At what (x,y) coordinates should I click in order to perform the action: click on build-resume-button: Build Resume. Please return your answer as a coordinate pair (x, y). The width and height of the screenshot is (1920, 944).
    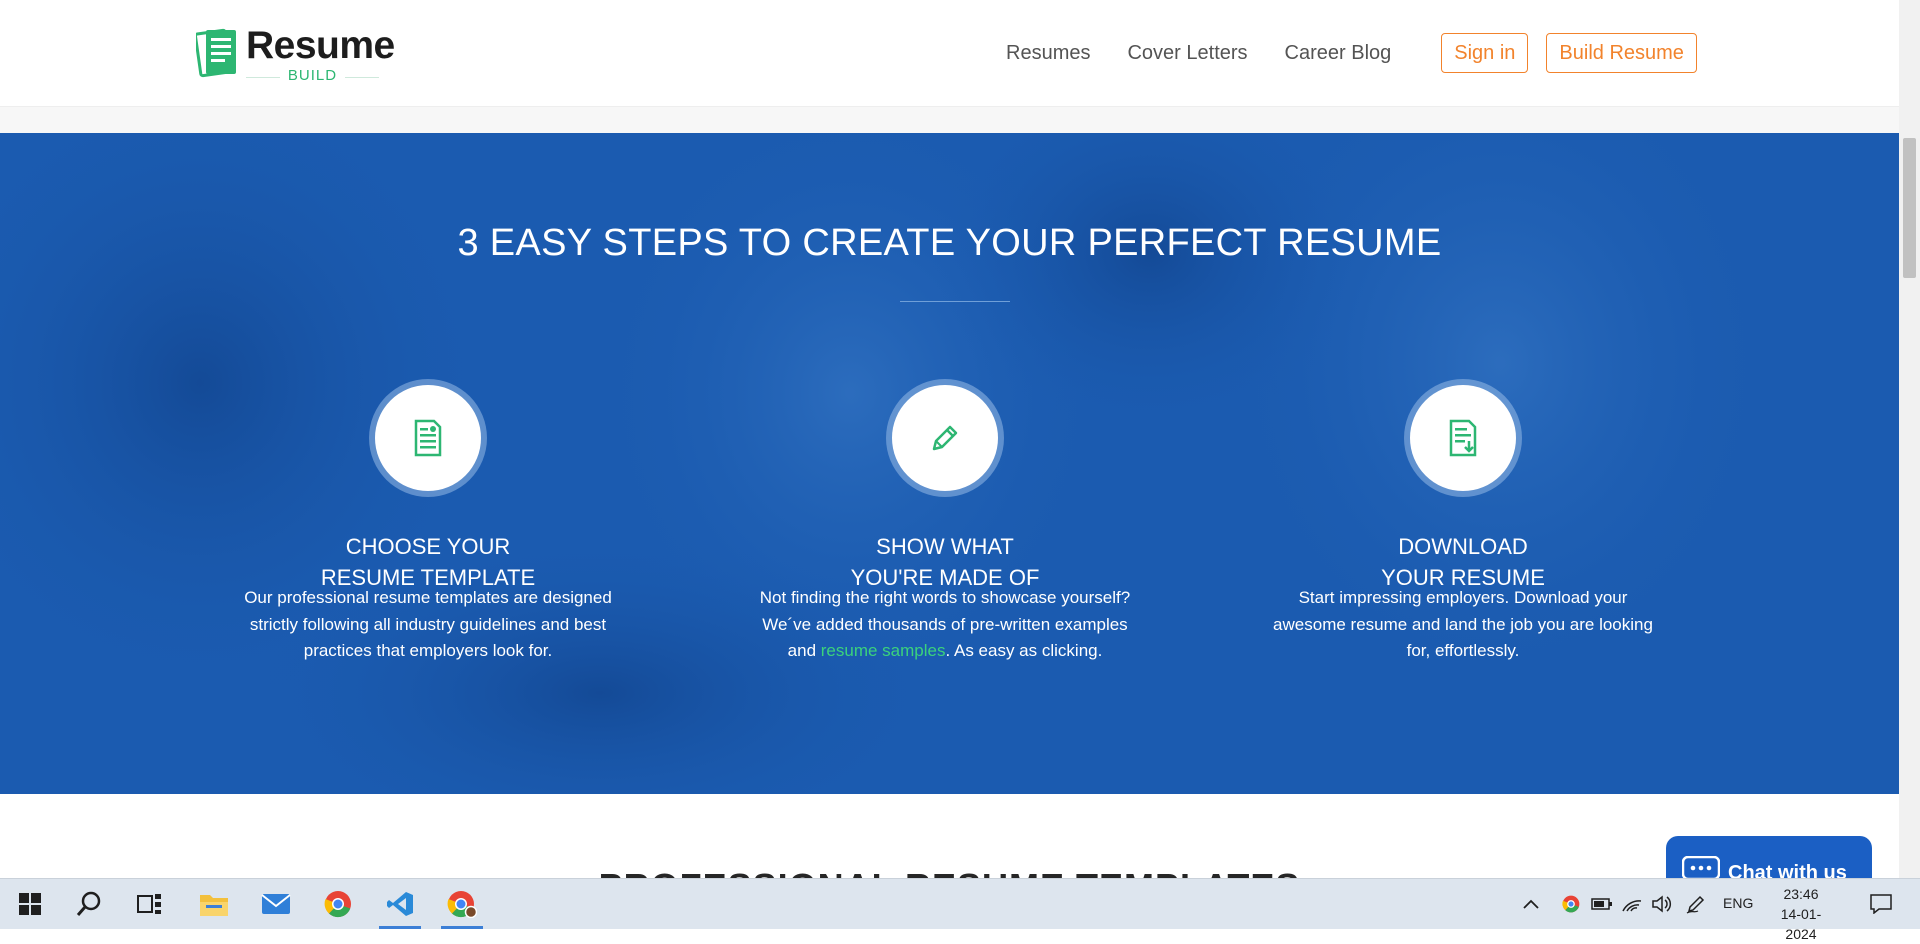
    Looking at the image, I should click on (1621, 53).